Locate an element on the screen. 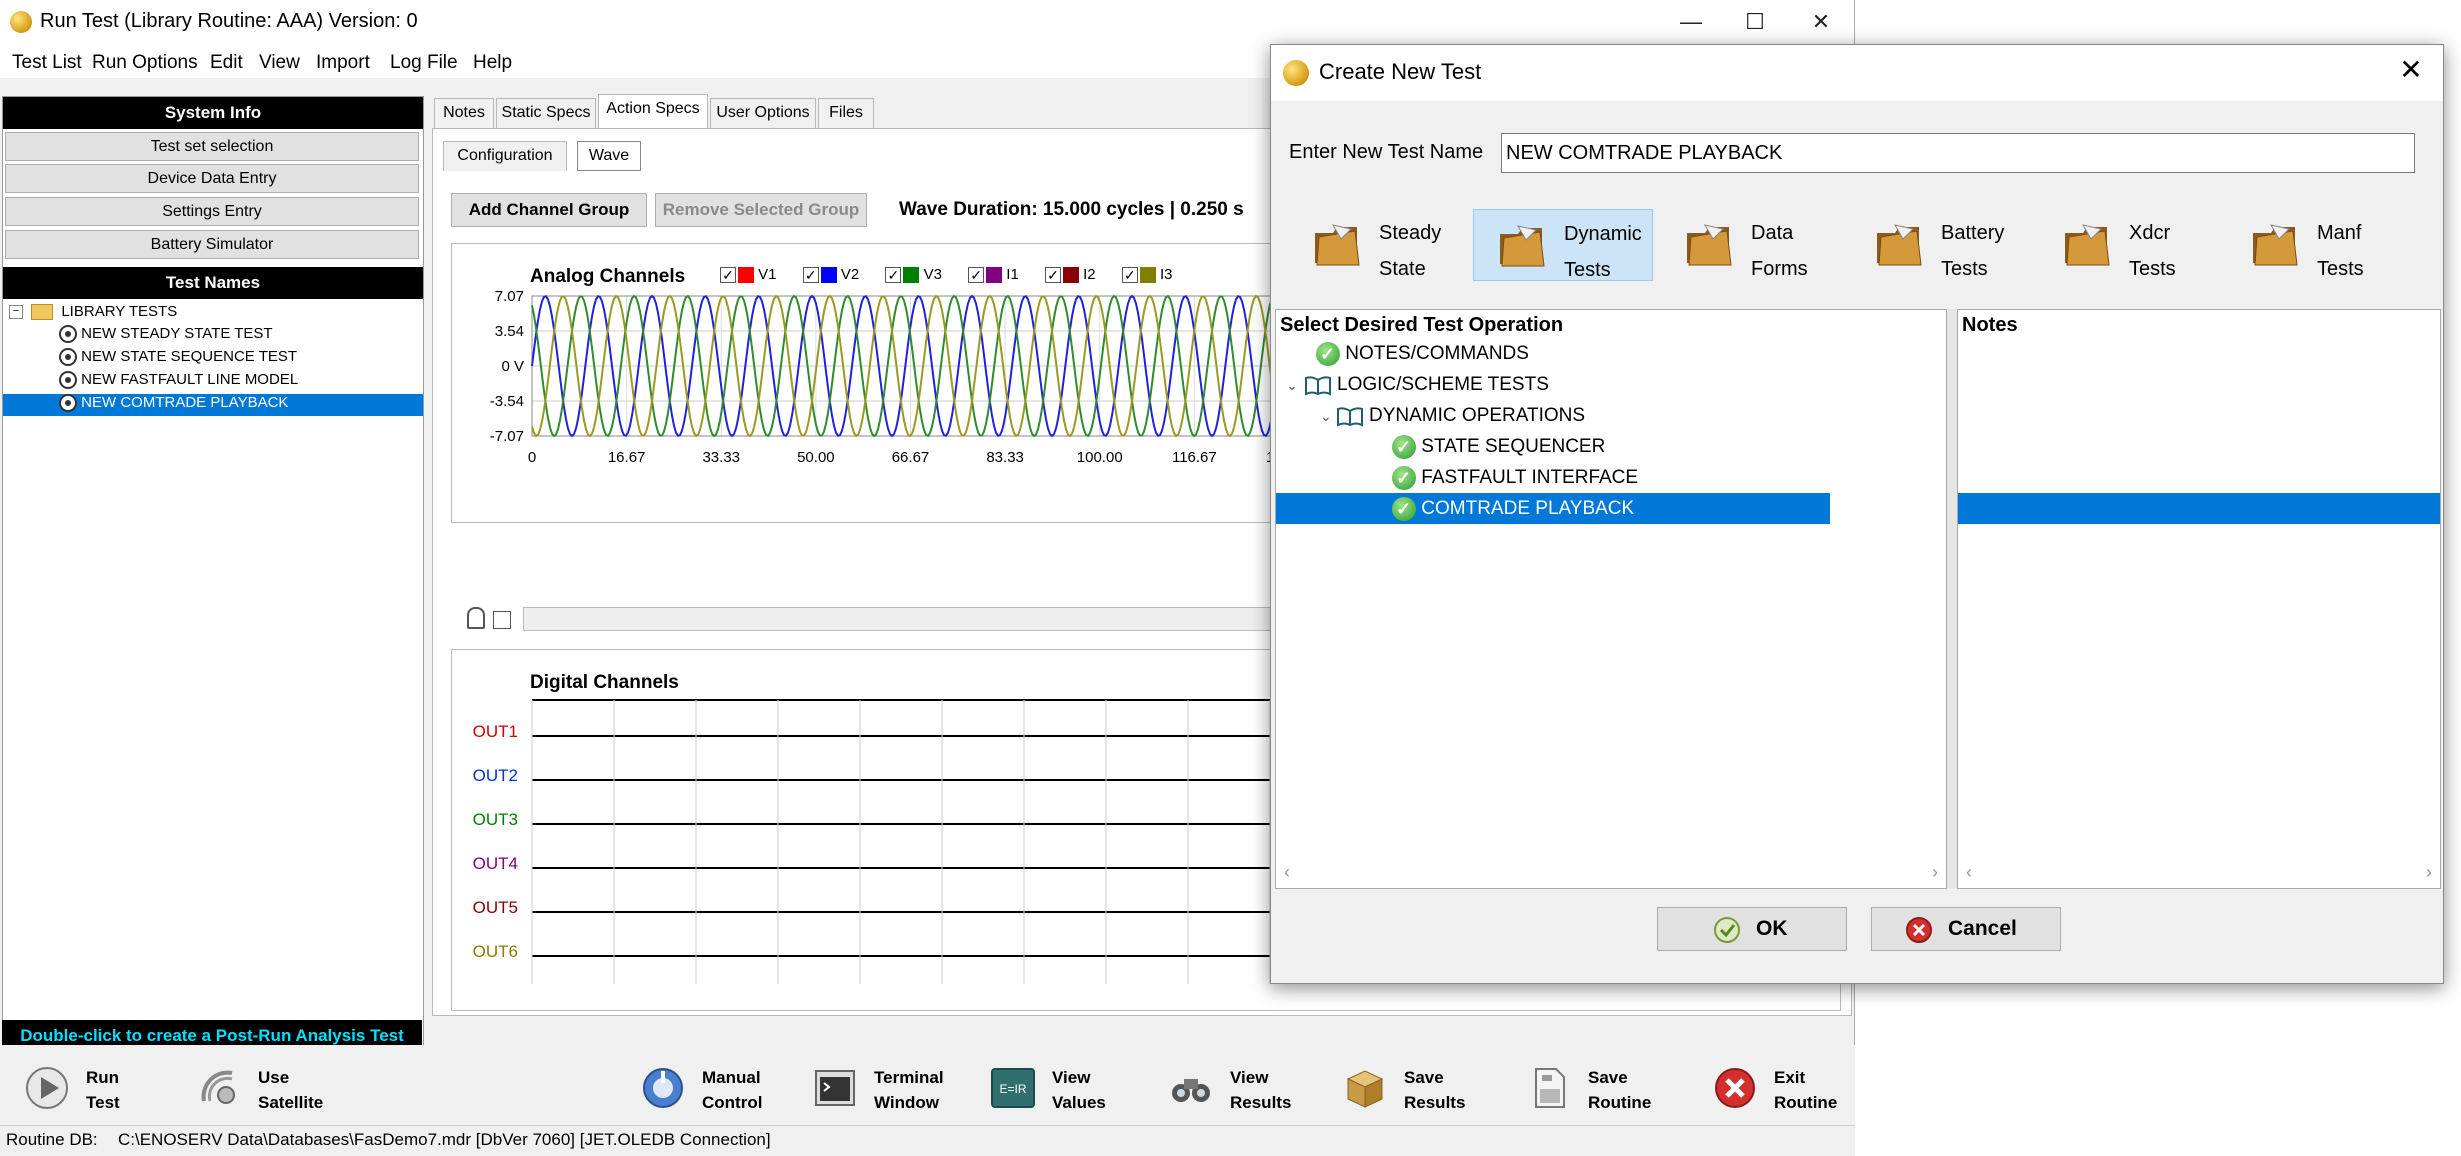 This screenshot has width=2461, height=1156. horizontal-scrollbar: ‹ › is located at coordinates (1611, 874).